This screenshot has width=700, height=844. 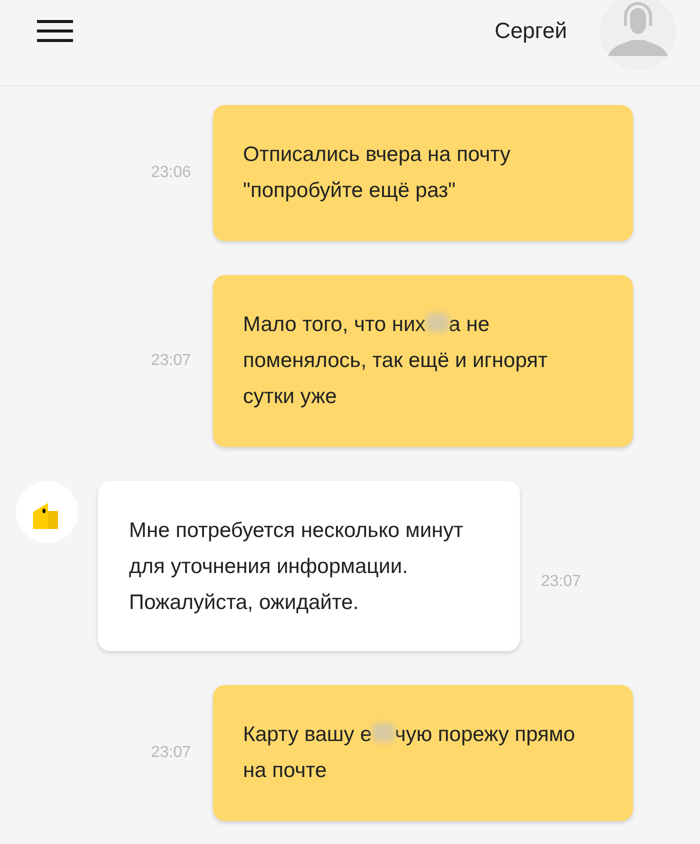 What do you see at coordinates (396, 361) in the screenshot?
I see `message-text: Мало того, что них а не поменялось, так ещё и игнорят сутки уже` at bounding box center [396, 361].